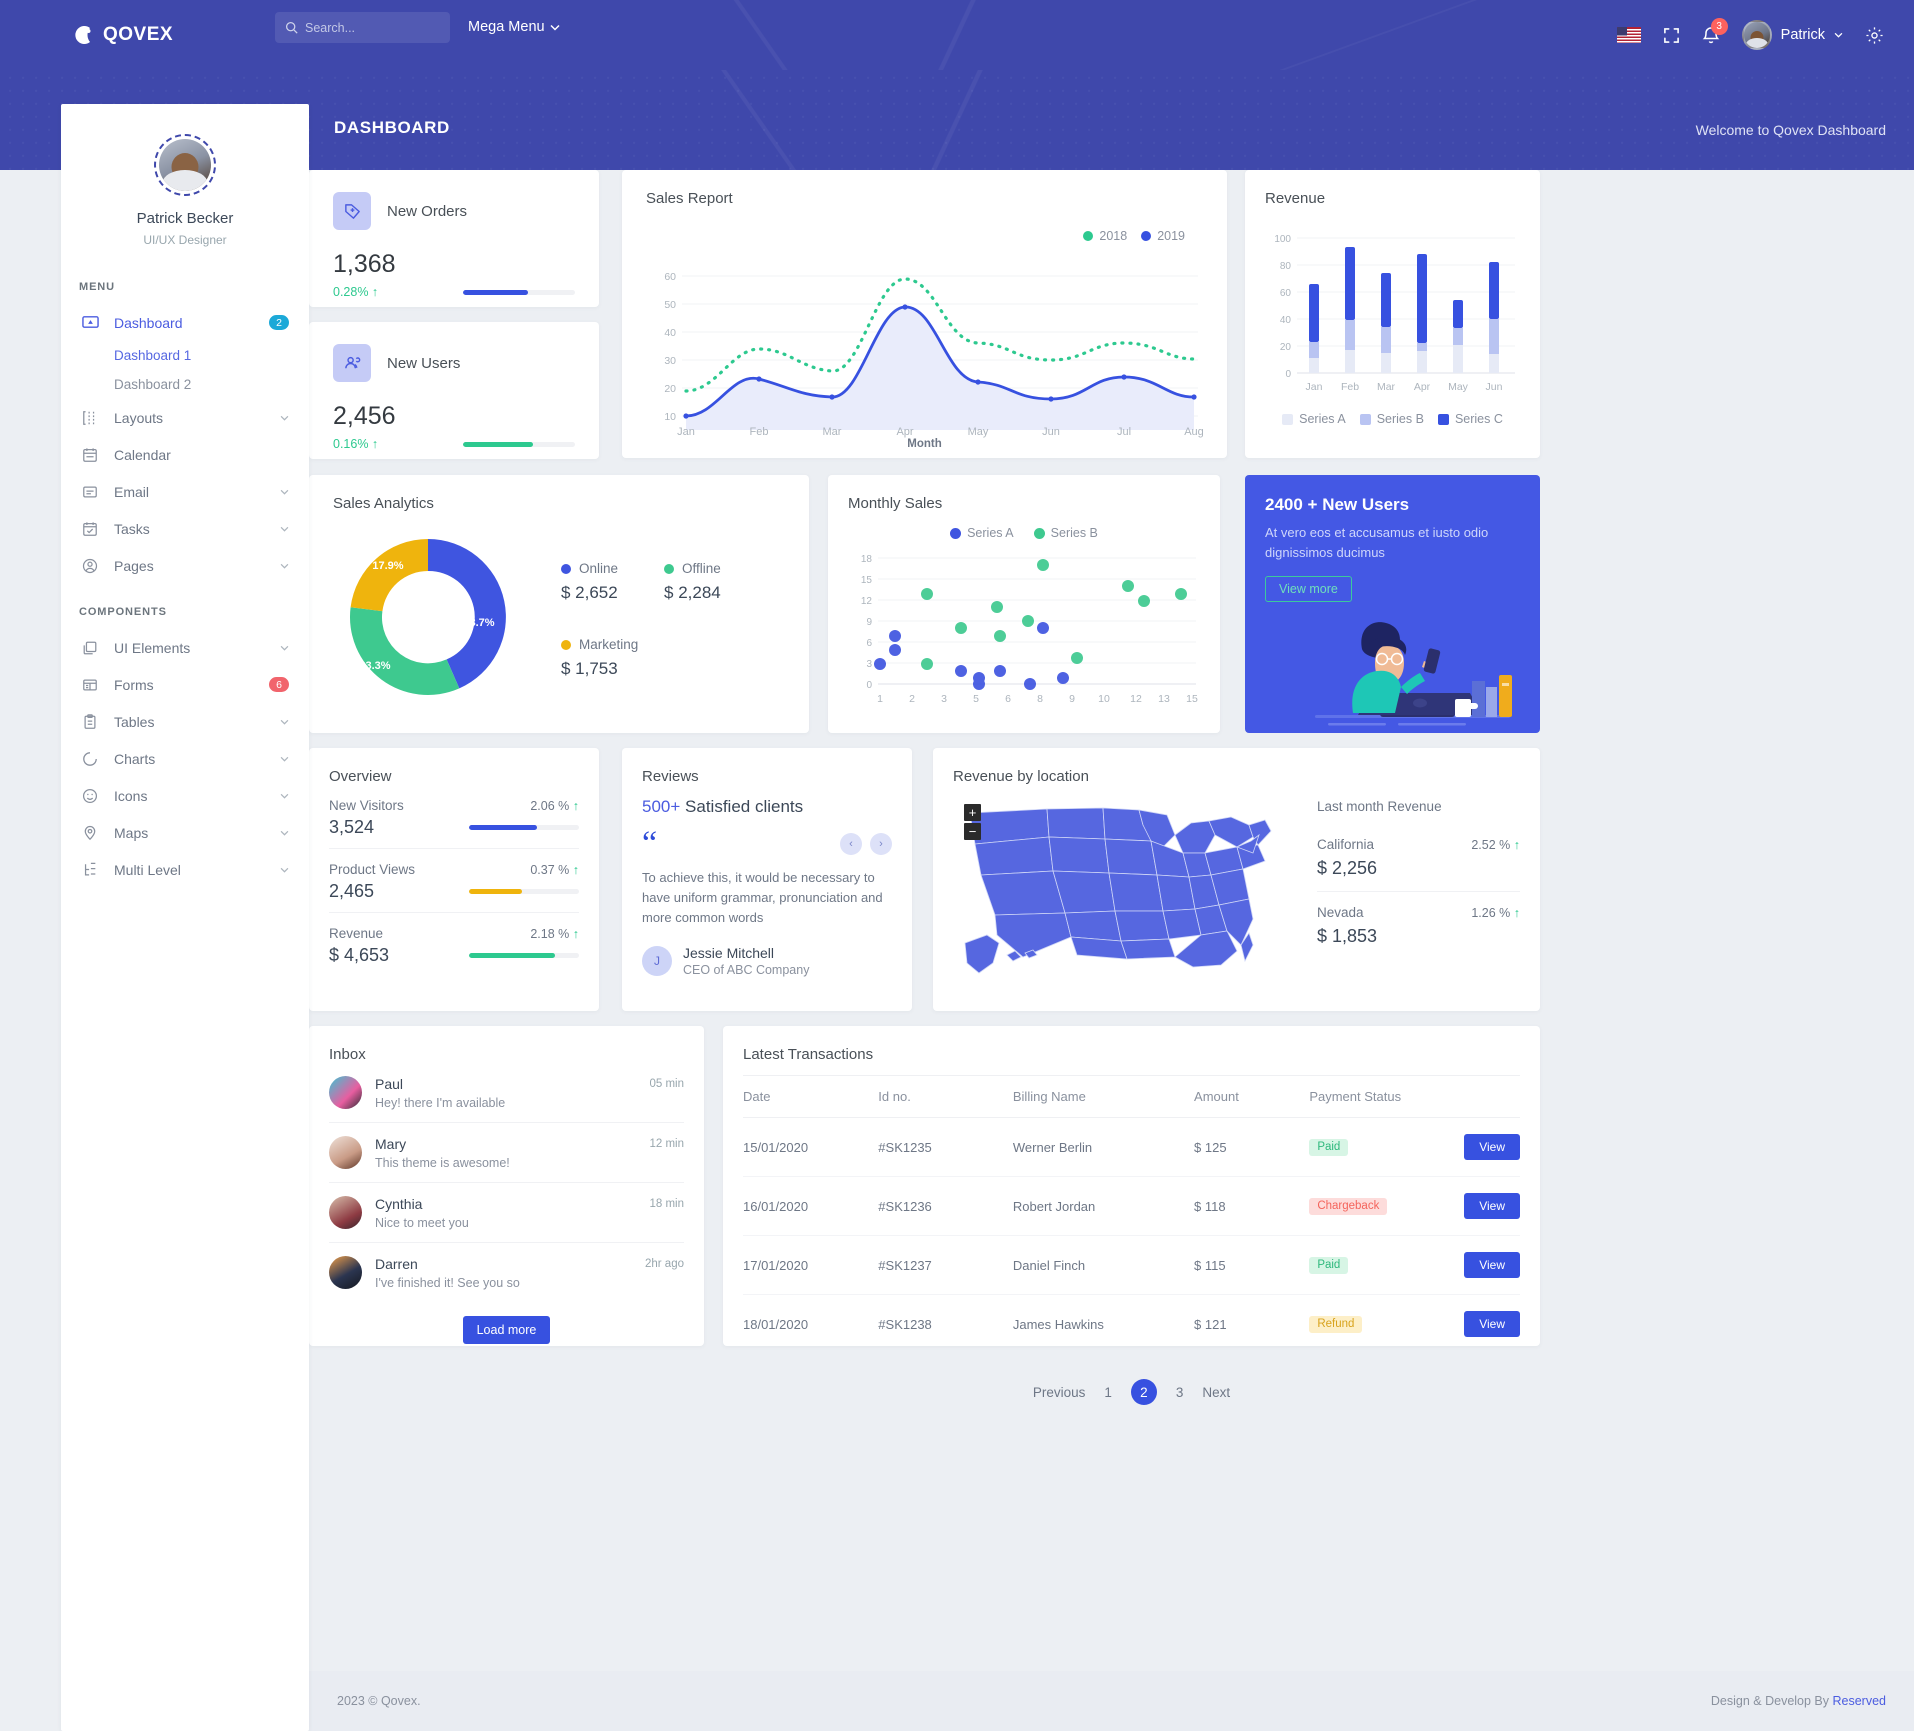 Image resolution: width=1914 pixels, height=1731 pixels. Describe the element at coordinates (447, 1283) in the screenshot. I see `inbox-message: I've finished it! See you so` at that location.